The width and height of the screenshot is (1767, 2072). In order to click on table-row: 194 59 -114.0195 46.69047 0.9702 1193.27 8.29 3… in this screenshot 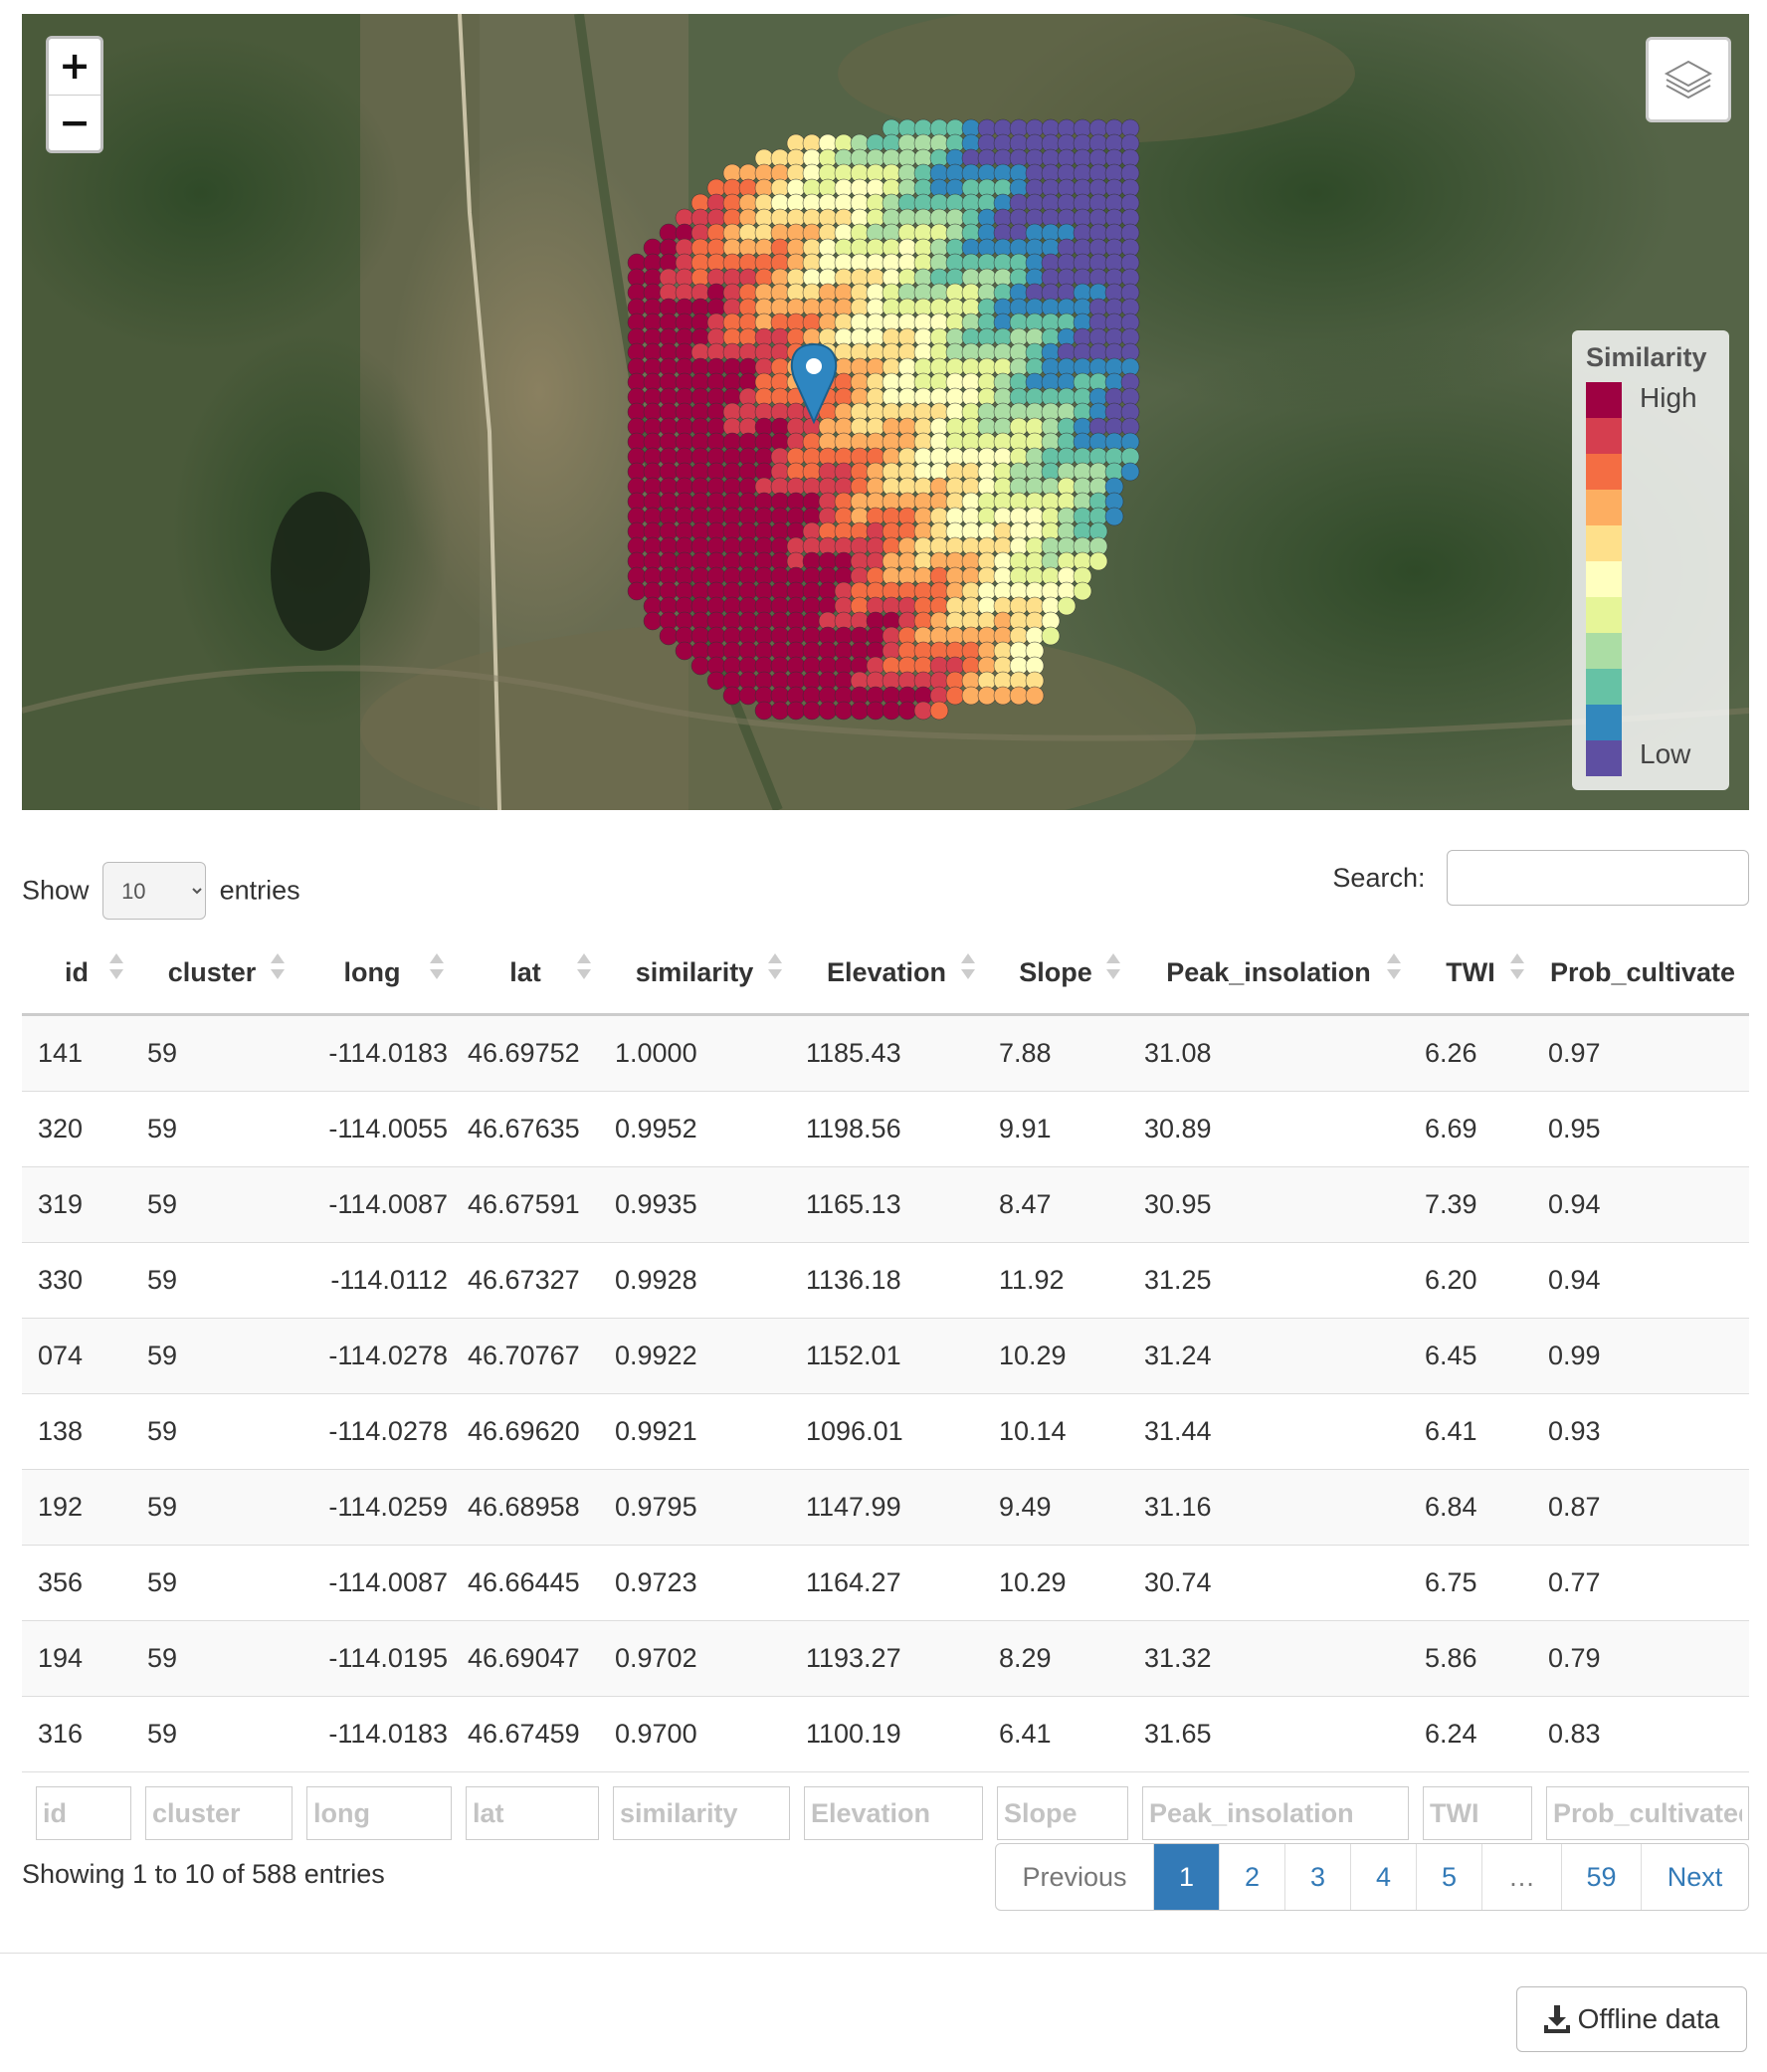, I will do `click(885, 1658)`.